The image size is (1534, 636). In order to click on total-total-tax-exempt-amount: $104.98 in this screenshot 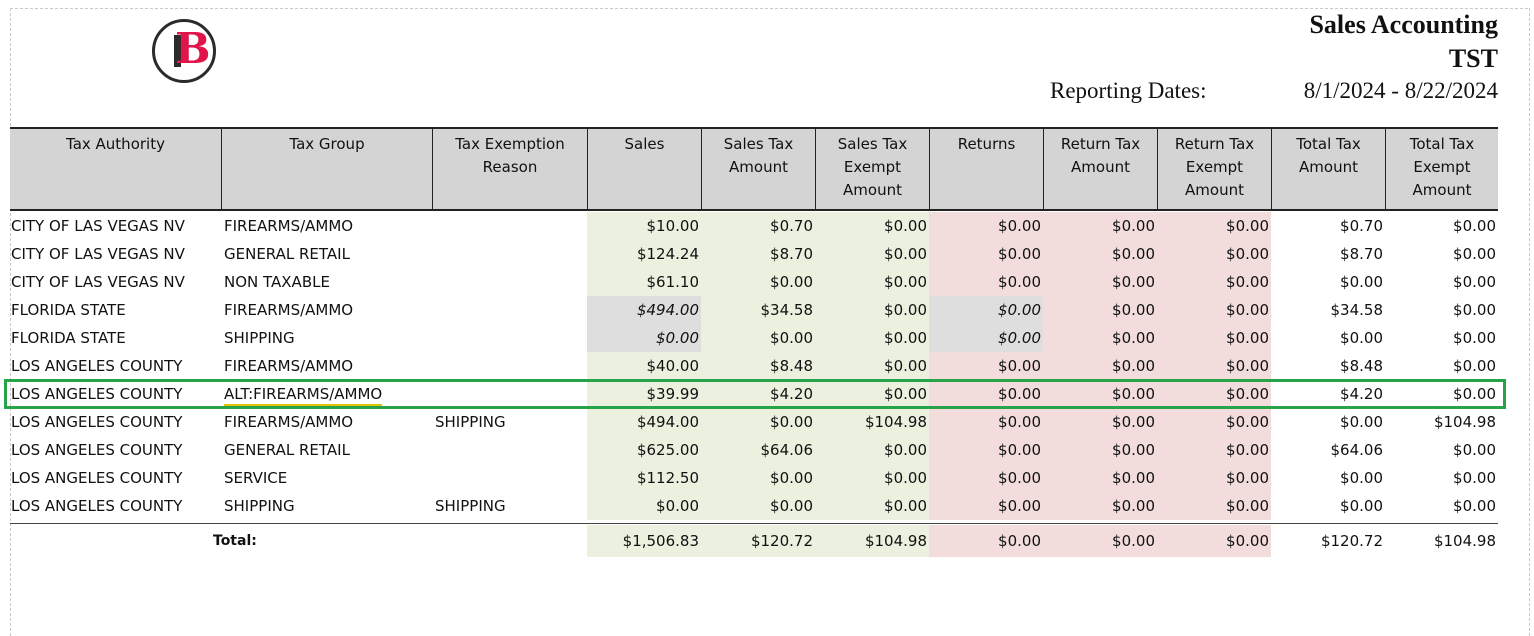, I will do `click(1464, 541)`.